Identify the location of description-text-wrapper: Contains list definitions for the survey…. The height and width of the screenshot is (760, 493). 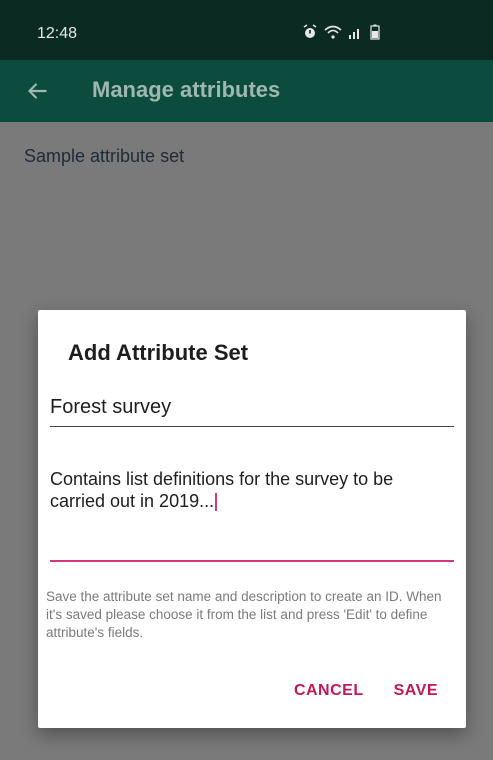
(250, 490).